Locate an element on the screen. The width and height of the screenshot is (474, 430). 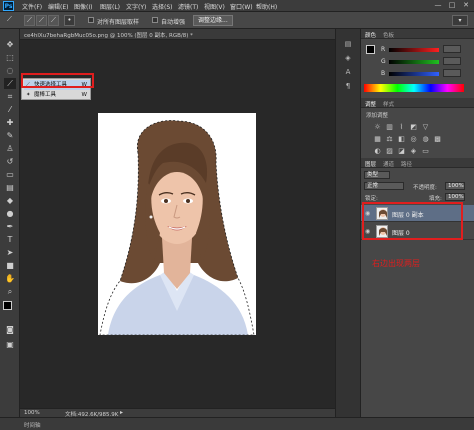
tab-swatches: 色板 is located at coordinates (388, 35).